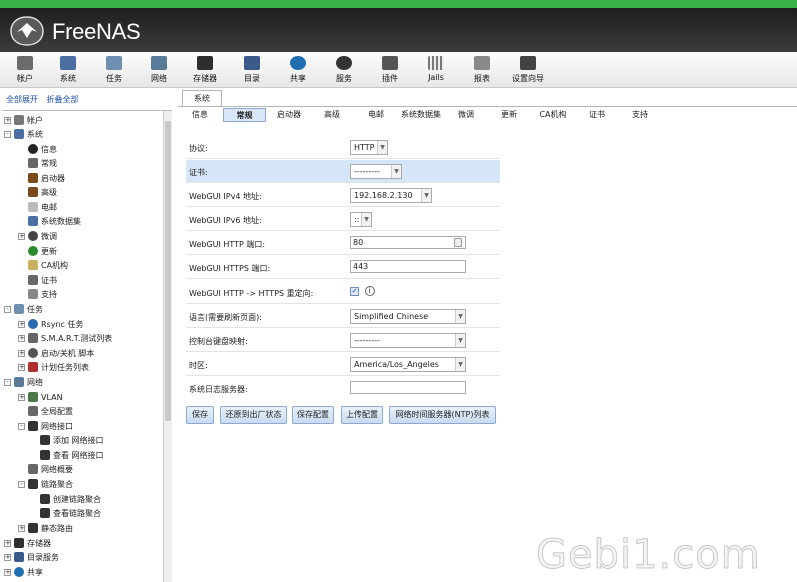  I want to click on toolbar-tasks-button: 任务, so click(114, 71).